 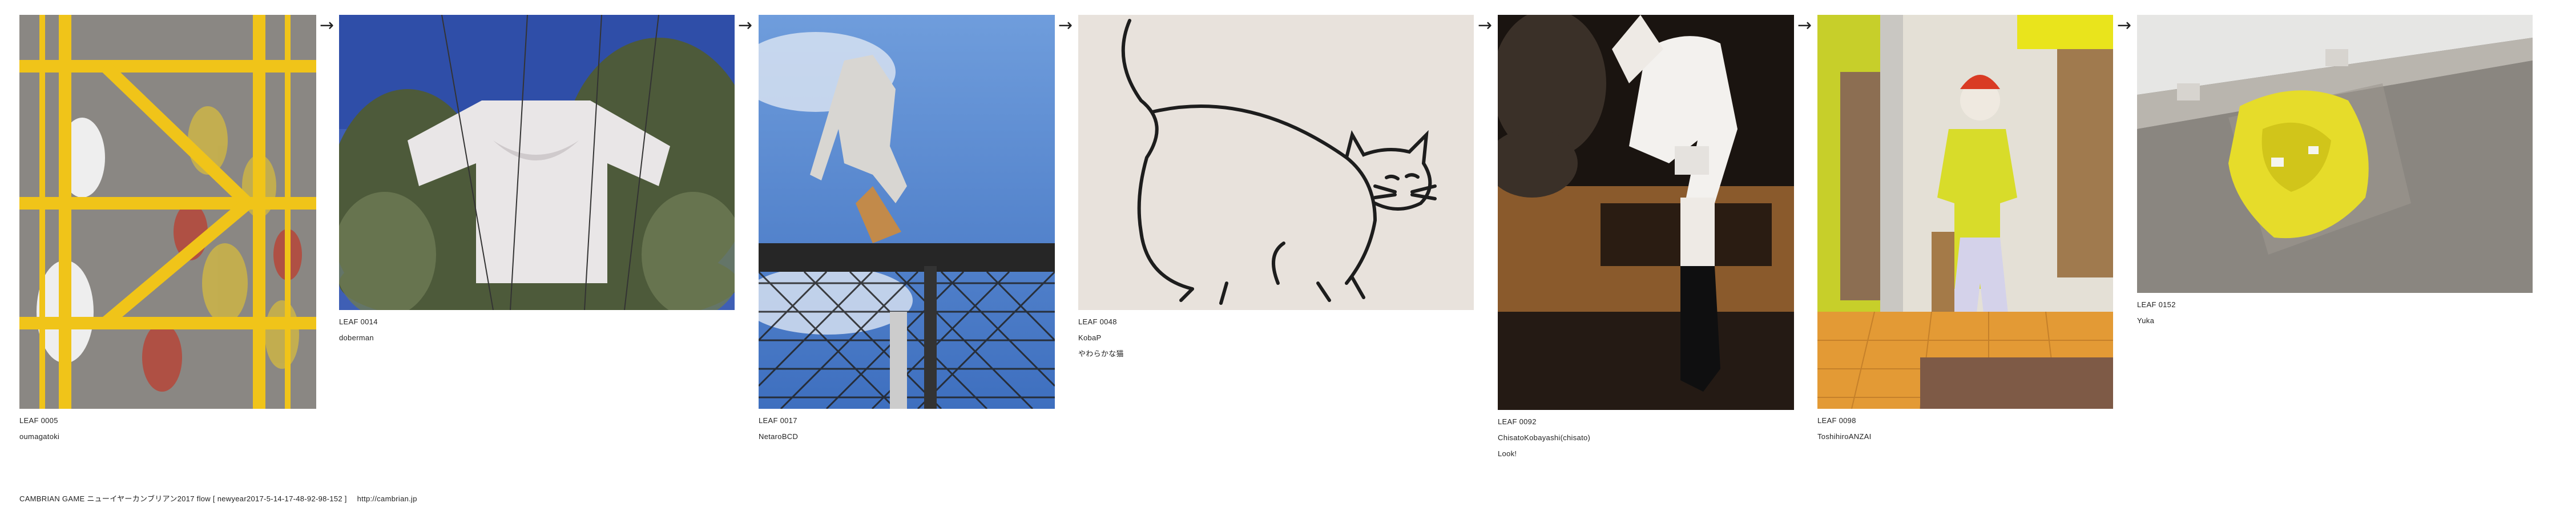 What do you see at coordinates (39, 436) in the screenshot?
I see `leaf-author: oumagatoki` at bounding box center [39, 436].